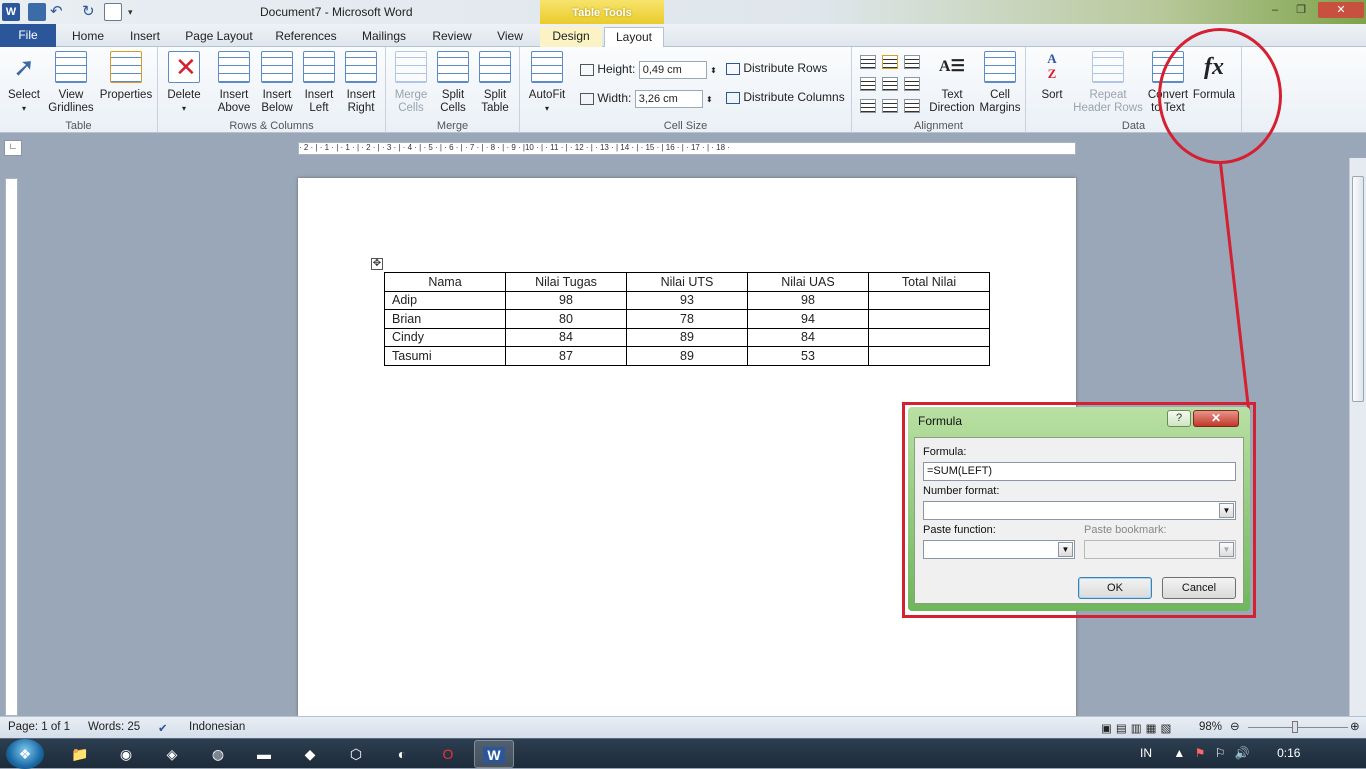  Describe the element at coordinates (808, 319) in the screenshot. I see `table-cell: 94` at that location.